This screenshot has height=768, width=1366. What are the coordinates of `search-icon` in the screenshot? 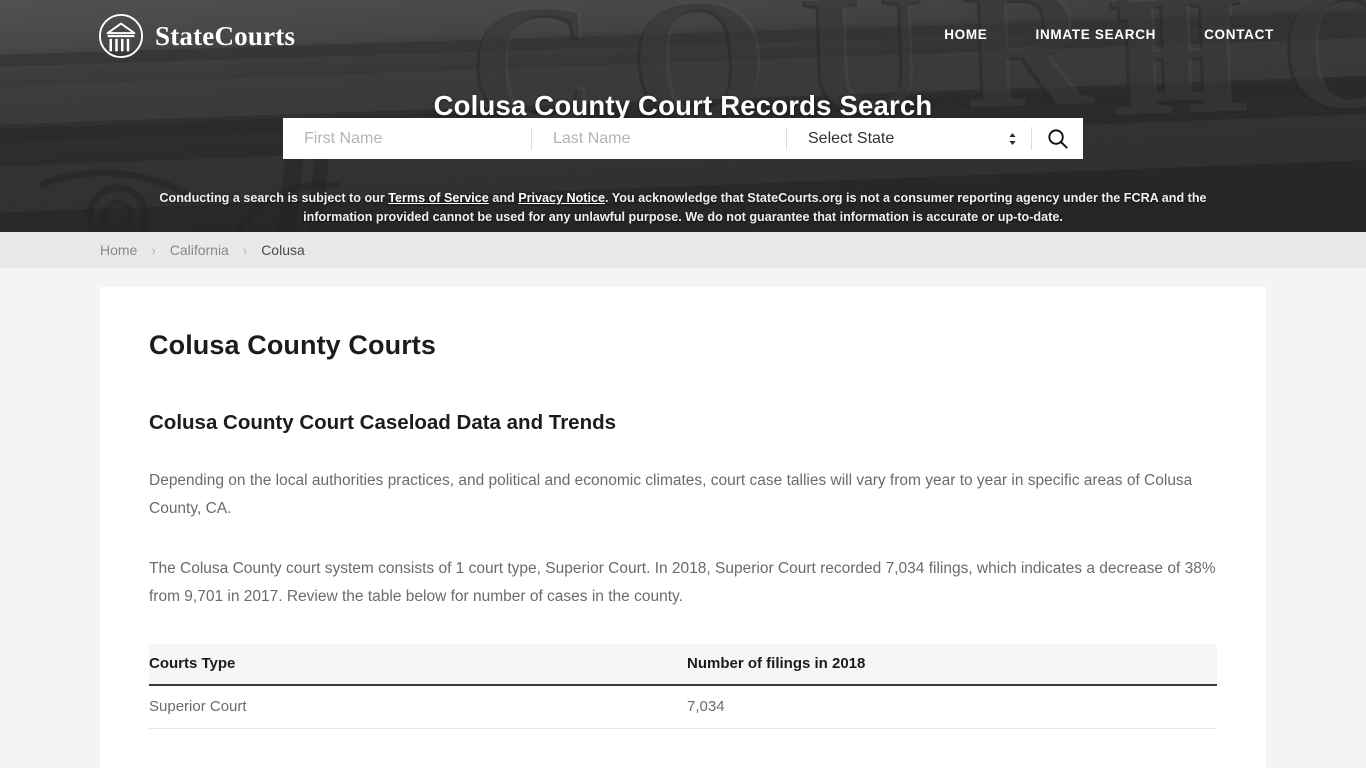 It's located at (1058, 139).